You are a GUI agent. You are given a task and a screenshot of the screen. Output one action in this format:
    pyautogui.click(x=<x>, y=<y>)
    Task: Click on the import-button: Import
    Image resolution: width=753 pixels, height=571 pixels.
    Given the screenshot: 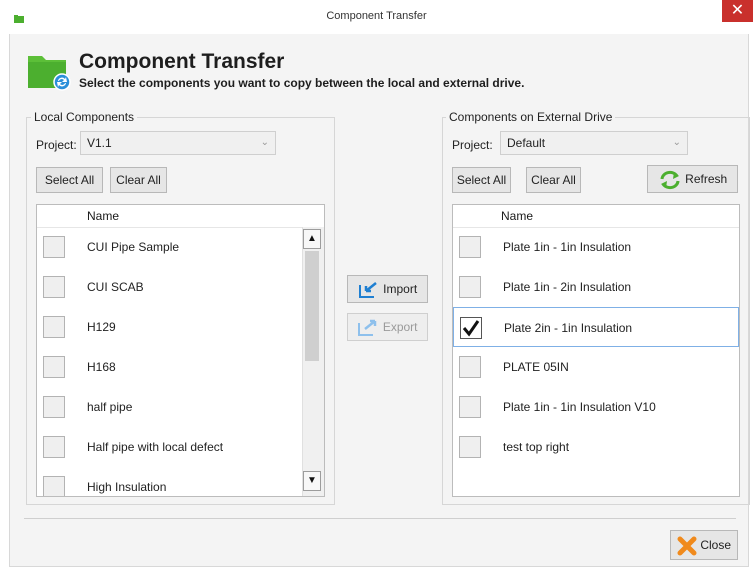 What is the action you would take?
    pyautogui.click(x=387, y=289)
    